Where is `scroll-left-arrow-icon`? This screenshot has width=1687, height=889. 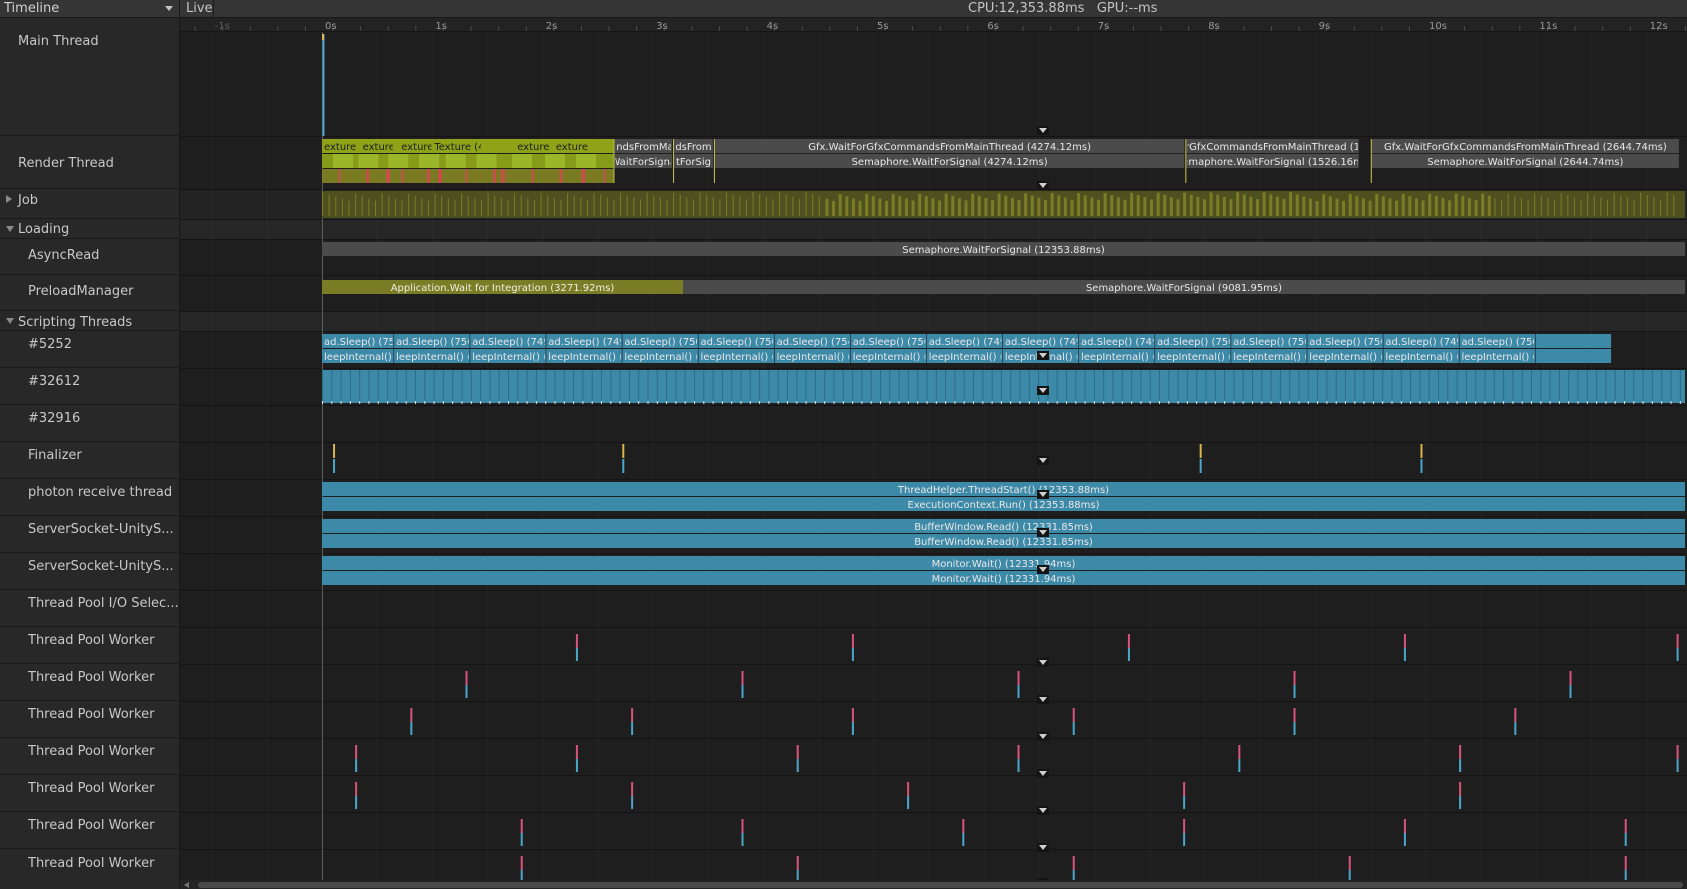 scroll-left-arrow-icon is located at coordinates (186, 885).